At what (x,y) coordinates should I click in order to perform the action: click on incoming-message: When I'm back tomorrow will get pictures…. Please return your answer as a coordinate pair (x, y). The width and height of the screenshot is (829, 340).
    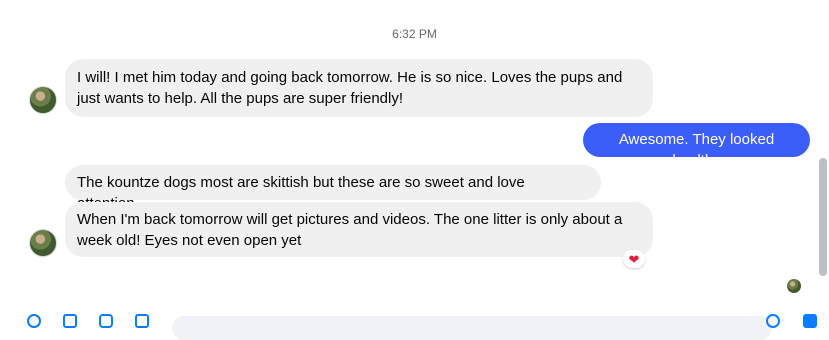
    Looking at the image, I should click on (359, 229).